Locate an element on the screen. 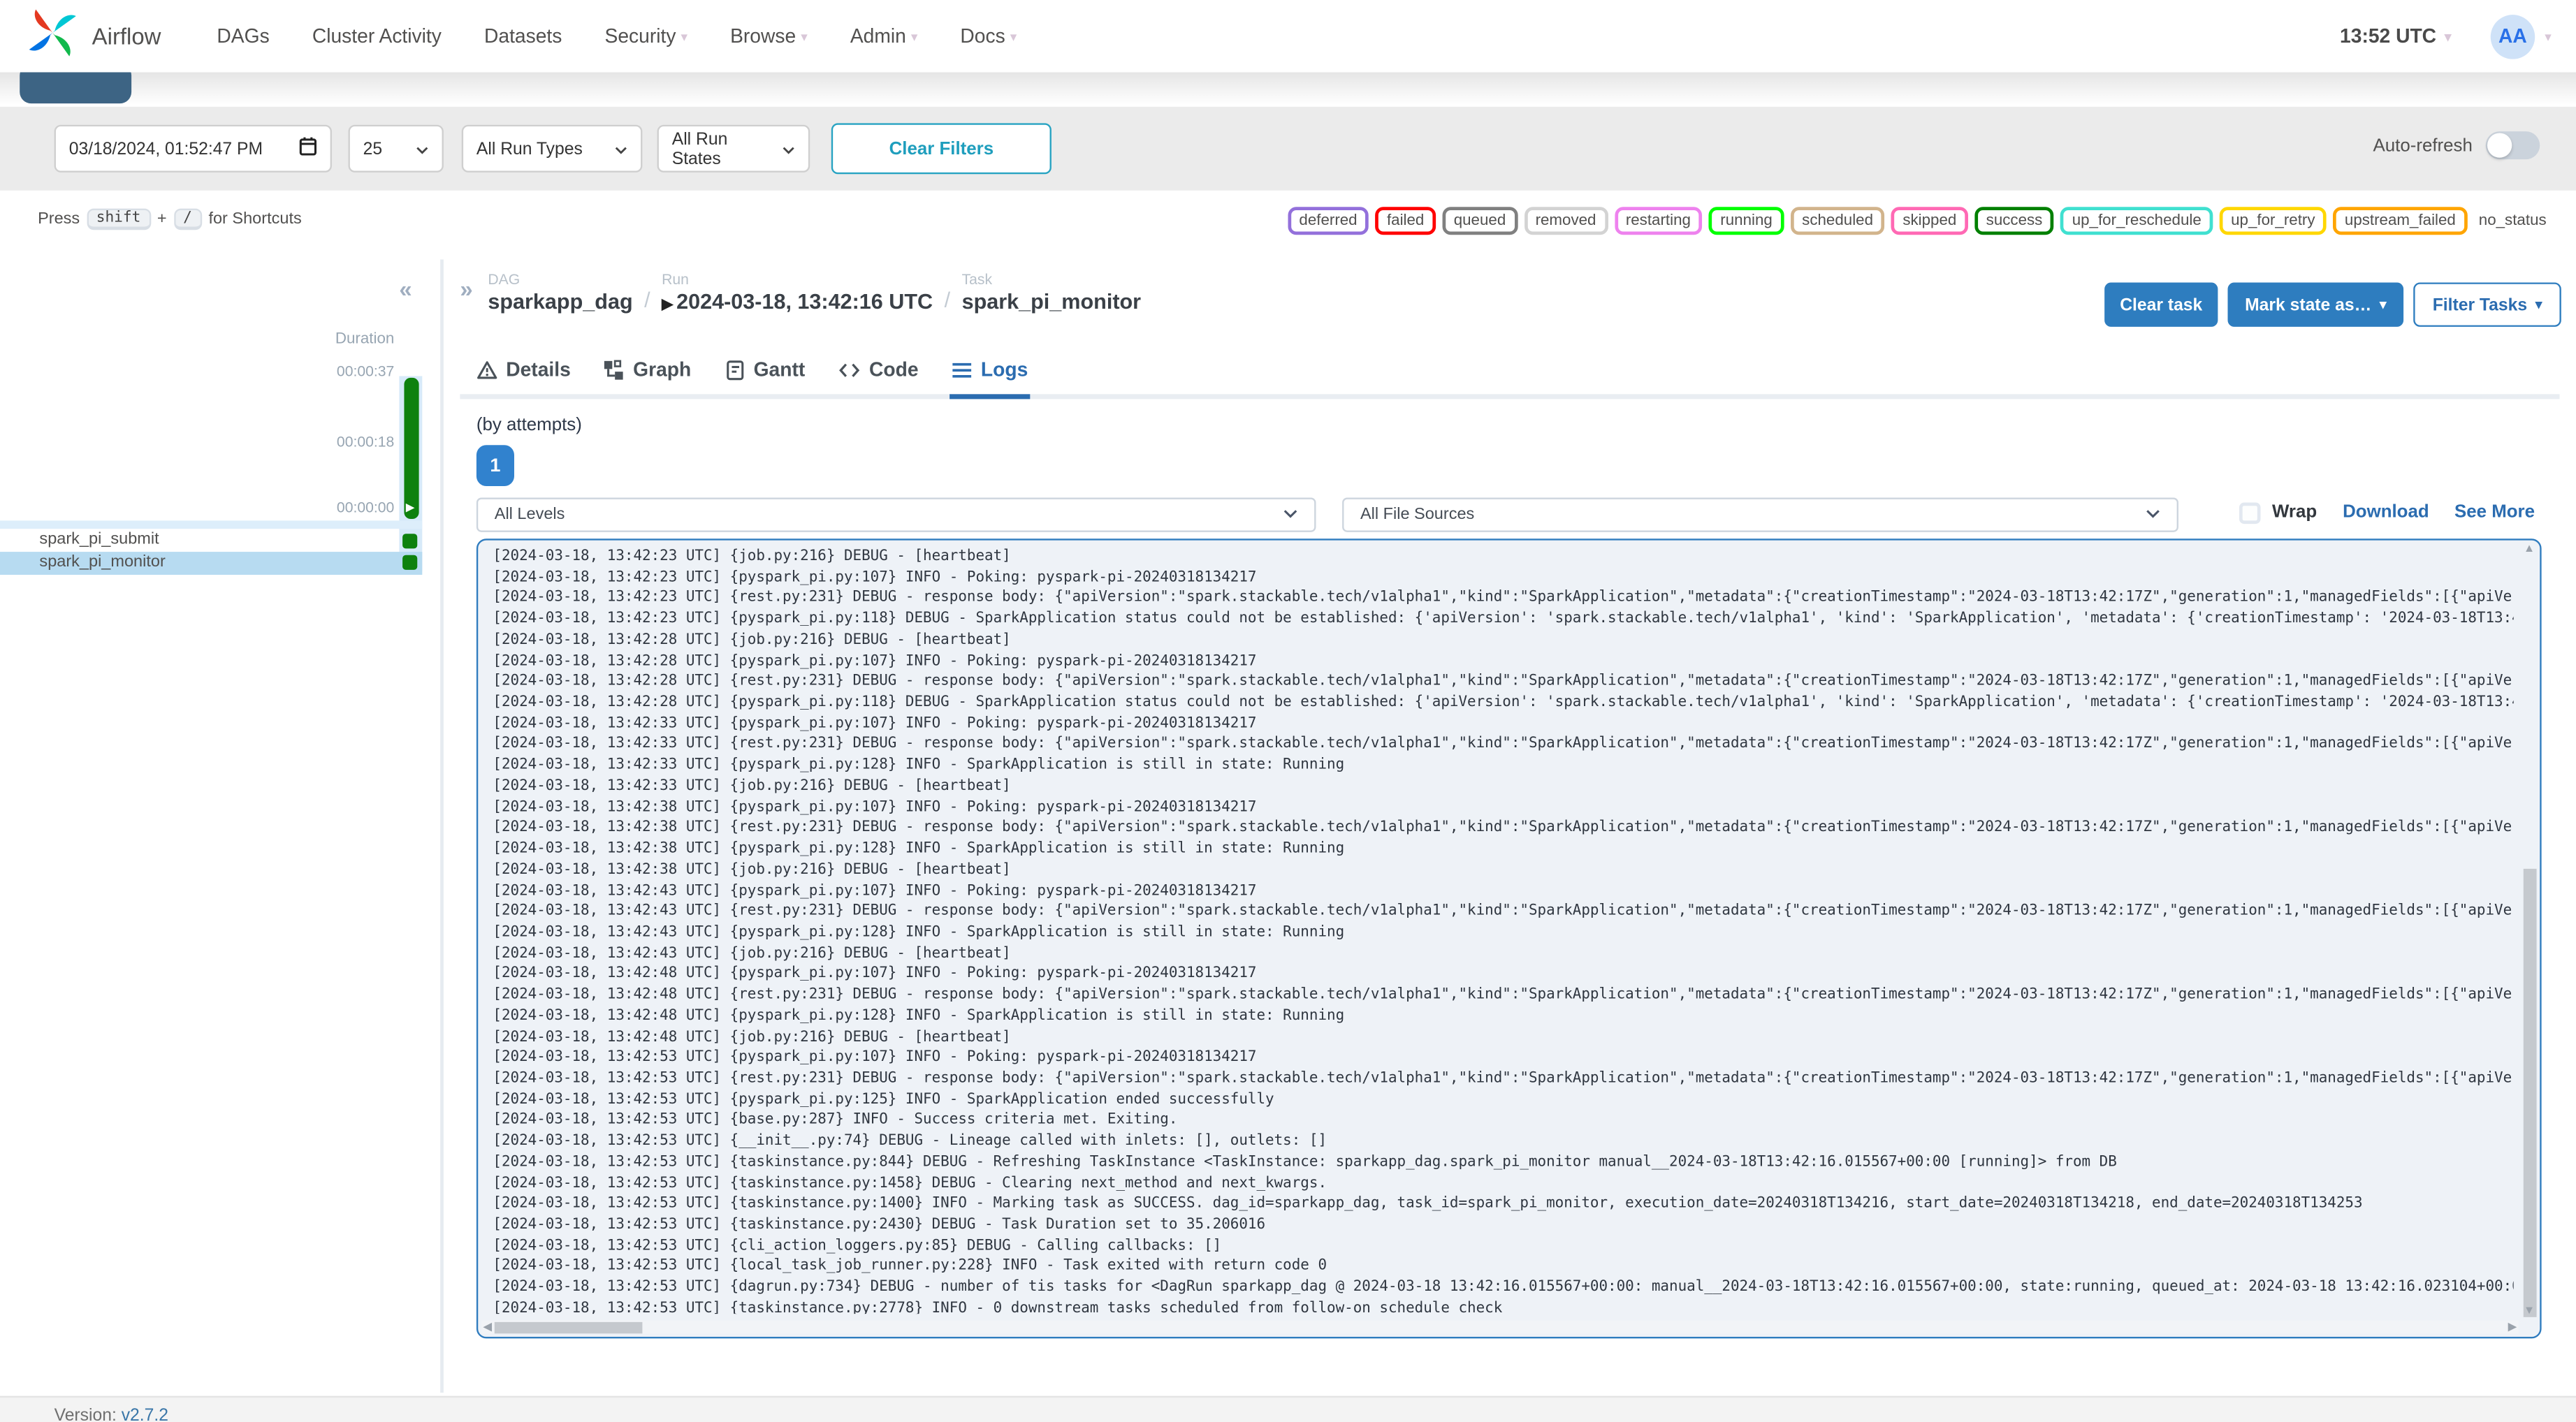 This screenshot has width=2576, height=1422. status-badge-removed: removed is located at coordinates (1566, 221).